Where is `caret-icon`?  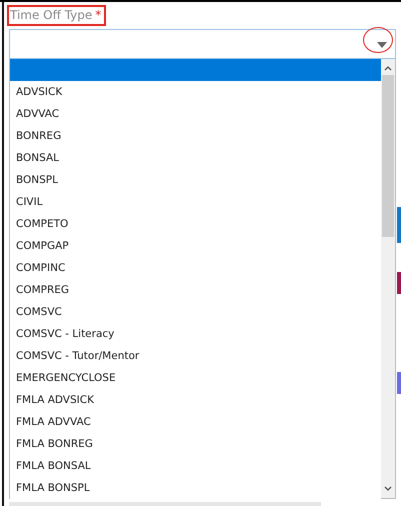 caret-icon is located at coordinates (382, 45).